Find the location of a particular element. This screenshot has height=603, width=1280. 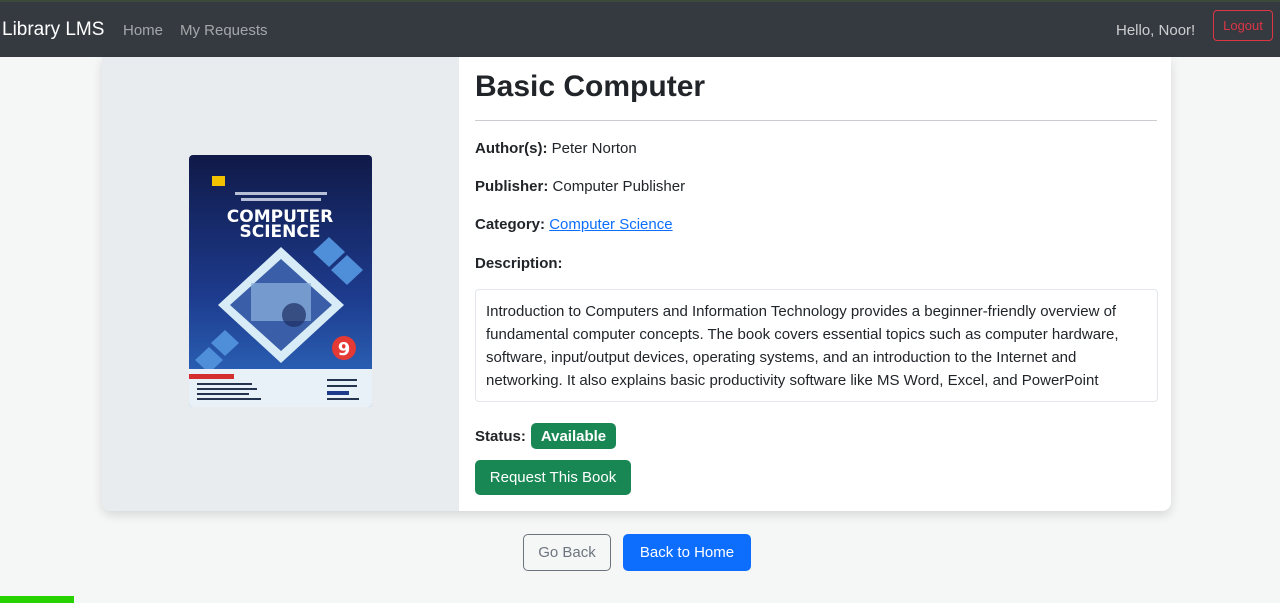

category-field: Category: Computer Science is located at coordinates (574, 224).